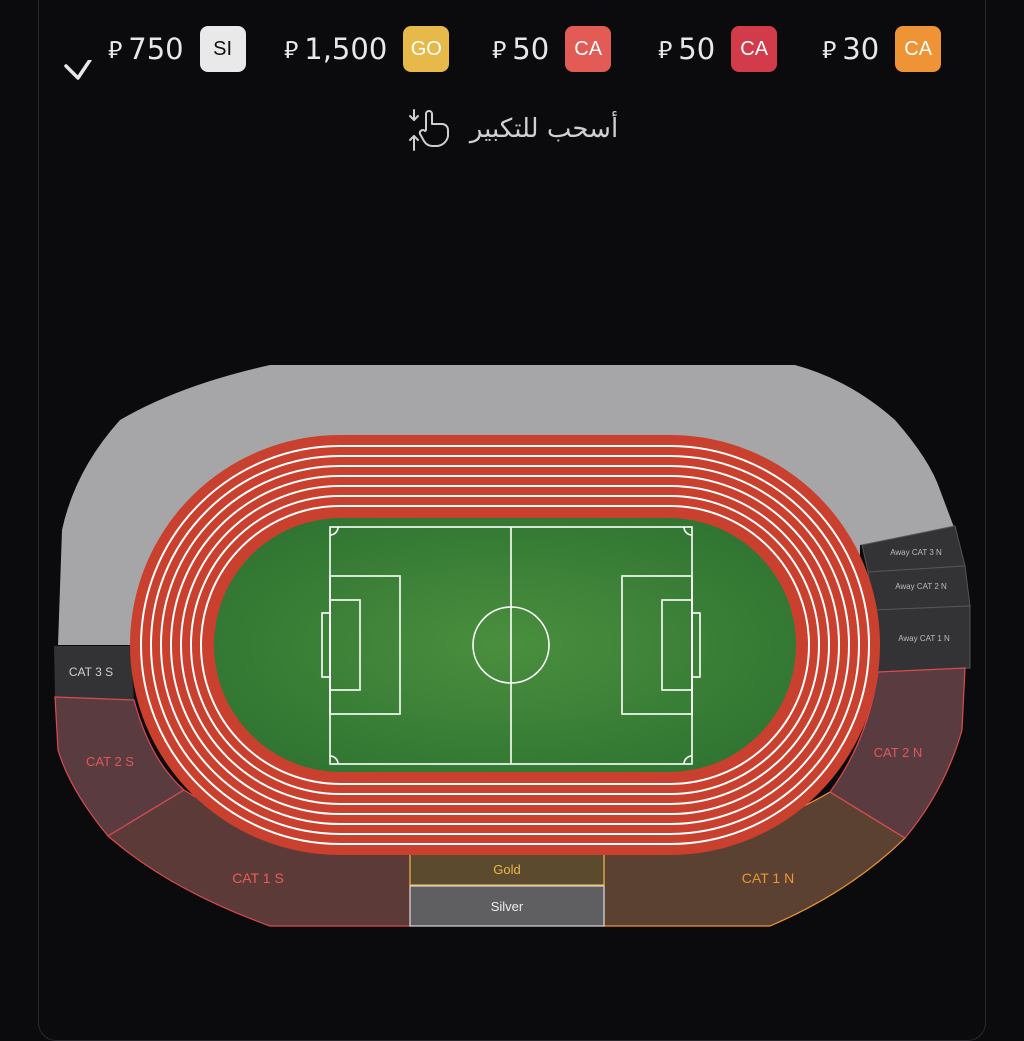 The image size is (1024, 1041). Describe the element at coordinates (898, 752) in the screenshot. I see `section-label: CAT 2 N` at that location.